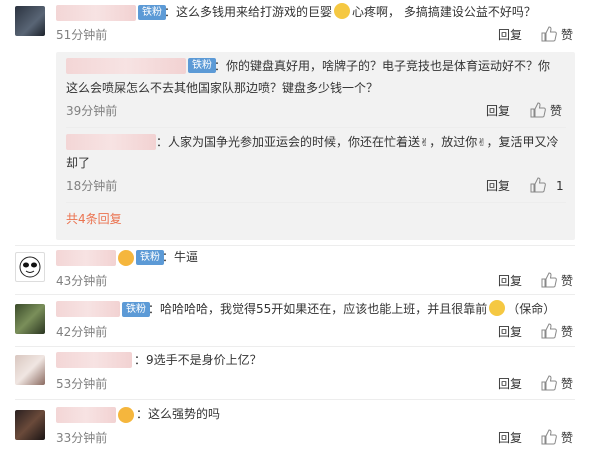  I want to click on comment-text-part1: ：这么多钱用来给打游戏的巨婴, so click(248, 12).